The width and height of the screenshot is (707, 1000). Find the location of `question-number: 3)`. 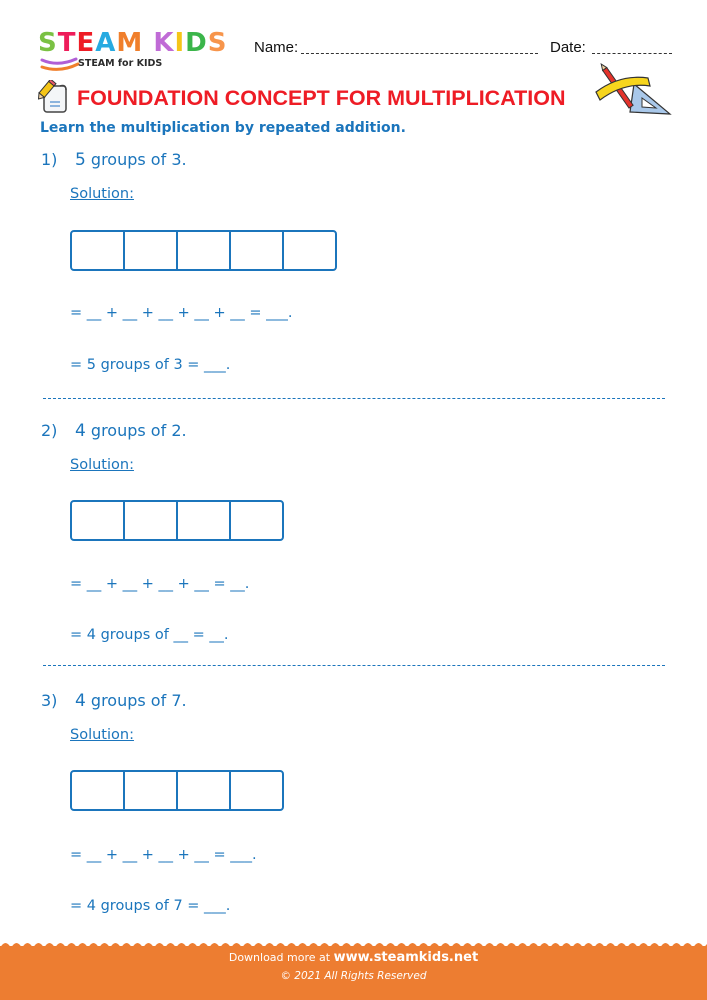

question-number: 3) is located at coordinates (49, 700).